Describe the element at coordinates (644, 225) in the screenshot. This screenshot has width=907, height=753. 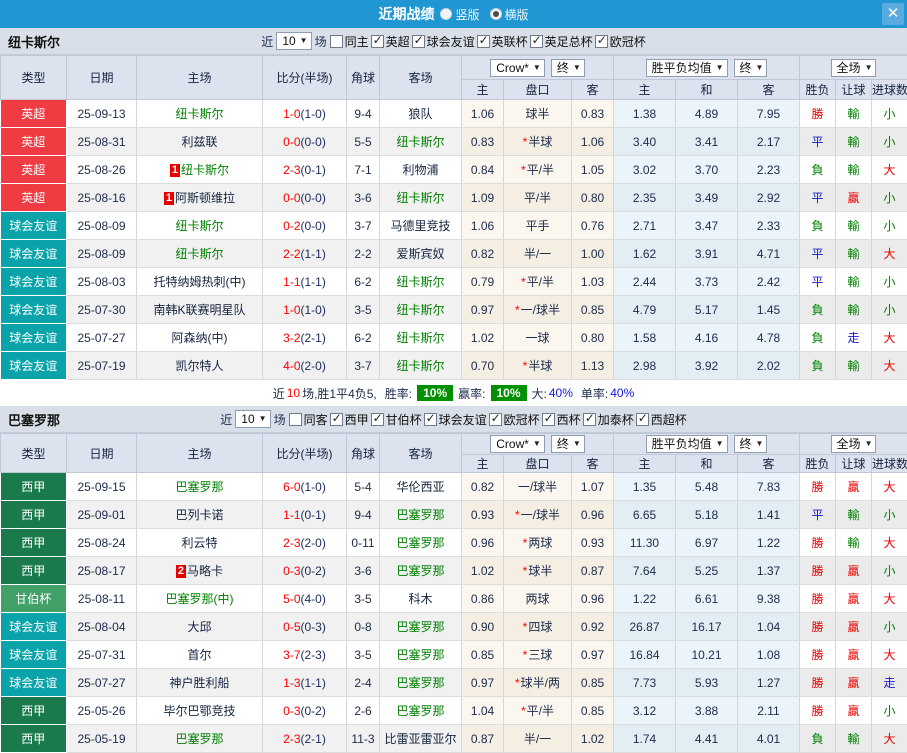
I see `avg-home-odds-cell: 2.71` at that location.